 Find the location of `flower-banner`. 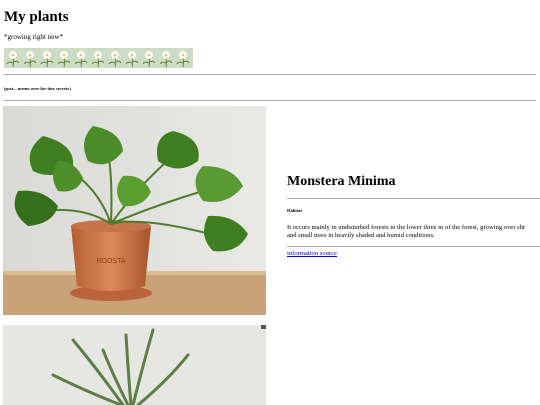

flower-banner is located at coordinates (98, 58).